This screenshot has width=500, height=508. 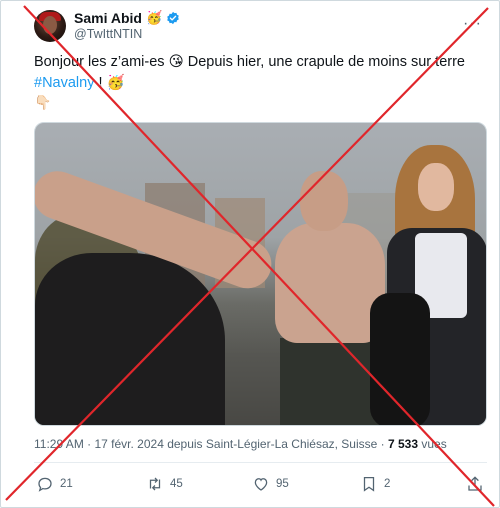 I want to click on photo-man-torso, so click(x=330, y=283).